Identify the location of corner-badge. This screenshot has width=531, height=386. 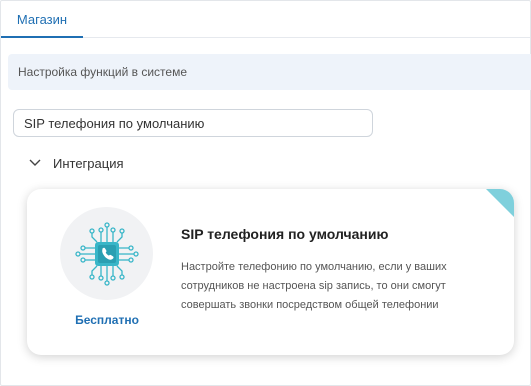
(500, 203).